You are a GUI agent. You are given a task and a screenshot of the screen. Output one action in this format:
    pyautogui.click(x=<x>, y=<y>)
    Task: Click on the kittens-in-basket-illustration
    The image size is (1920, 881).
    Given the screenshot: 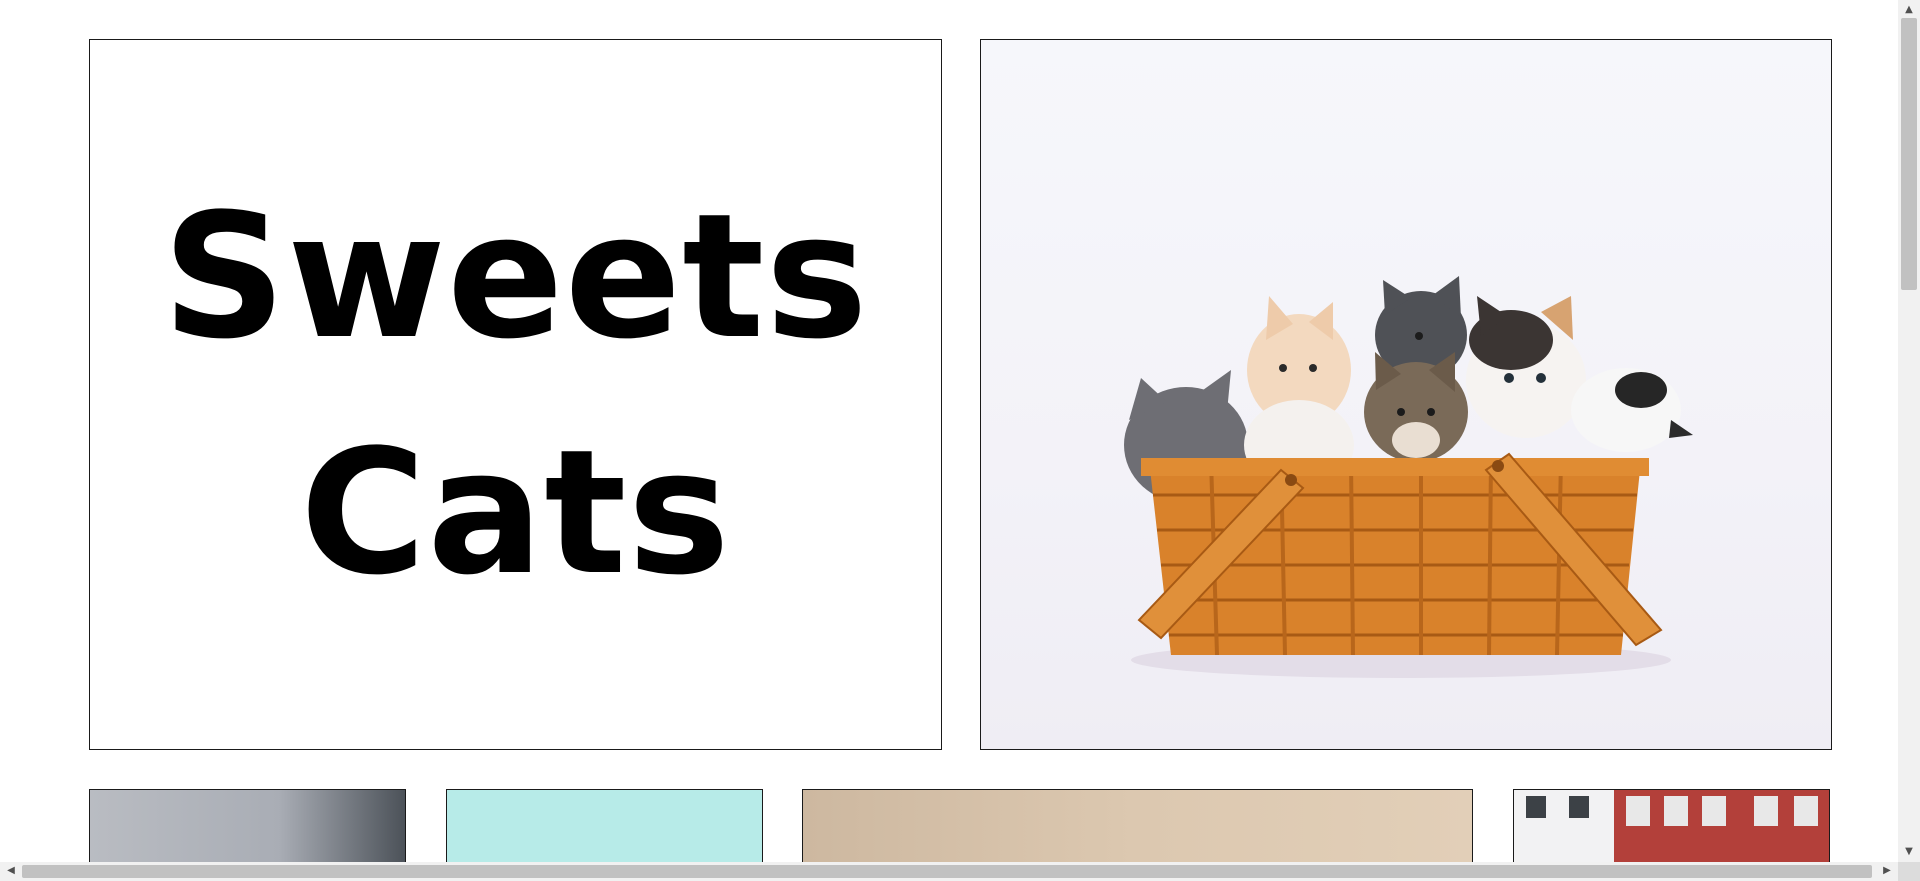 What is the action you would take?
    pyautogui.click(x=1408, y=477)
    